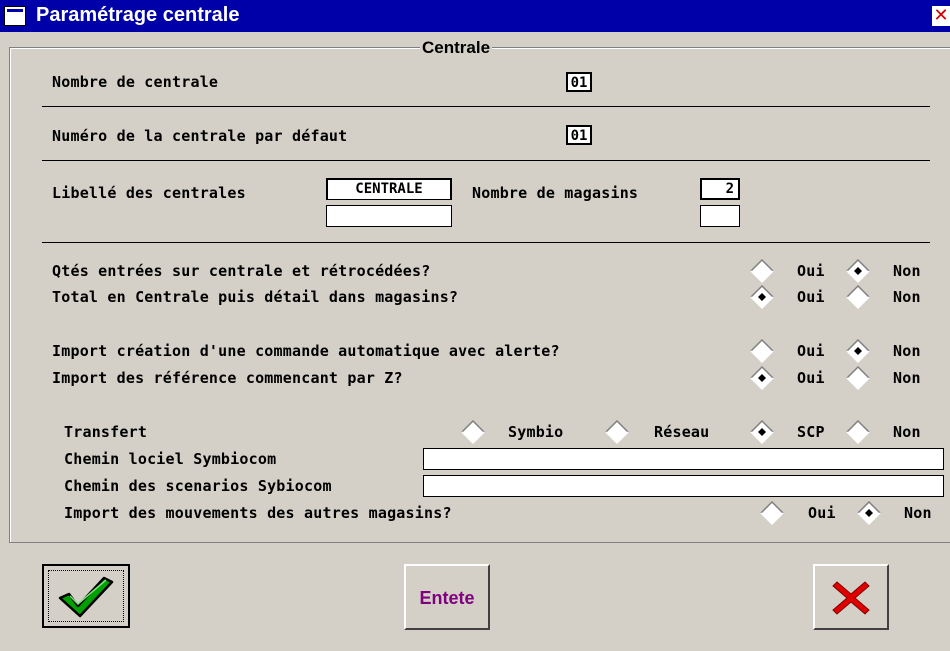 The height and width of the screenshot is (651, 950). I want to click on entete-button-label: Entete, so click(447, 598).